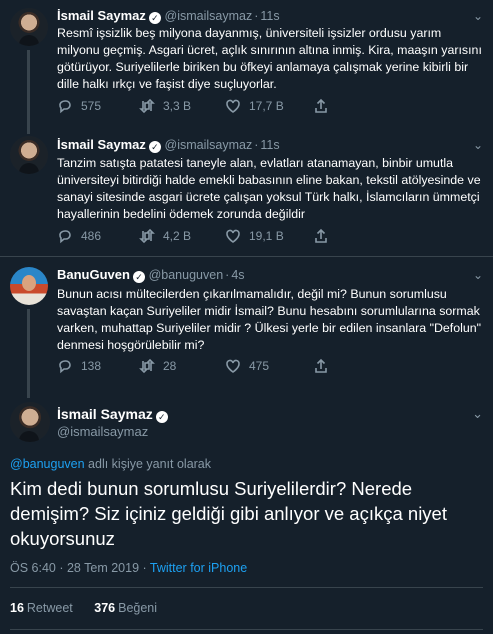 The height and width of the screenshot is (634, 493). I want to click on retweet-count: 3,3 B, so click(177, 106).